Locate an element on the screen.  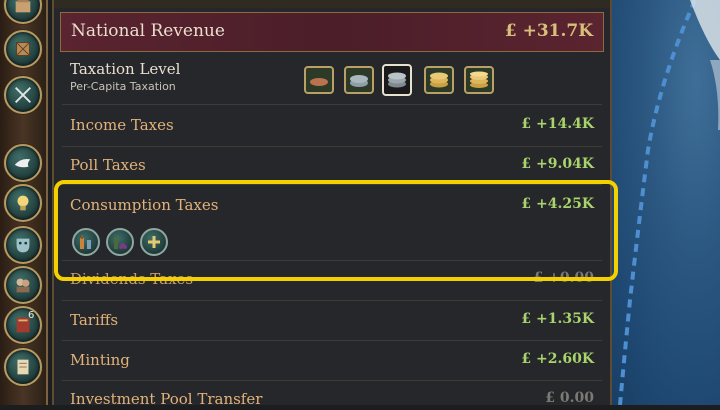
income-taxes-label: Income Taxes is located at coordinates (122, 125).